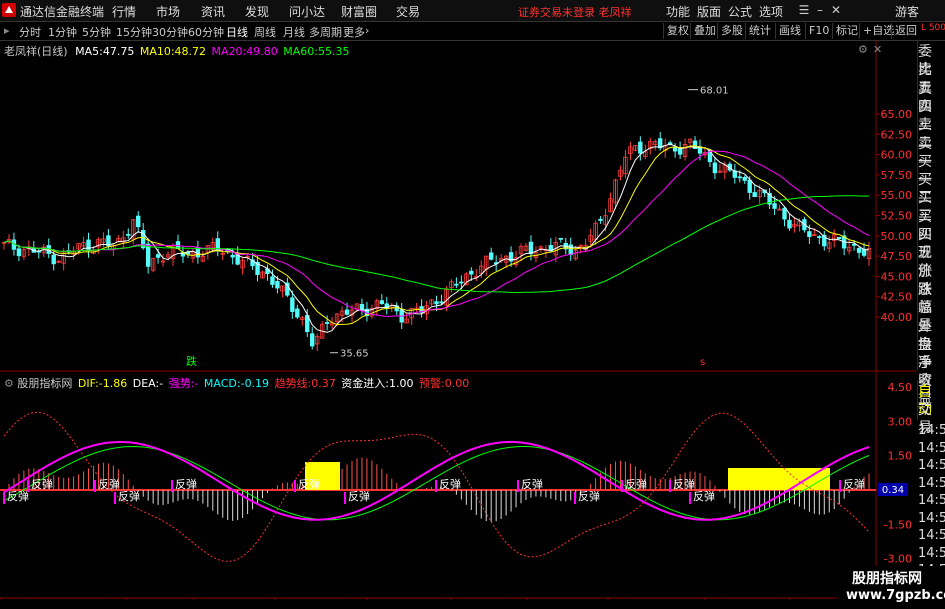 The height and width of the screenshot is (609, 945). I want to click on period-tab-1min: 1分钟, so click(62, 32).